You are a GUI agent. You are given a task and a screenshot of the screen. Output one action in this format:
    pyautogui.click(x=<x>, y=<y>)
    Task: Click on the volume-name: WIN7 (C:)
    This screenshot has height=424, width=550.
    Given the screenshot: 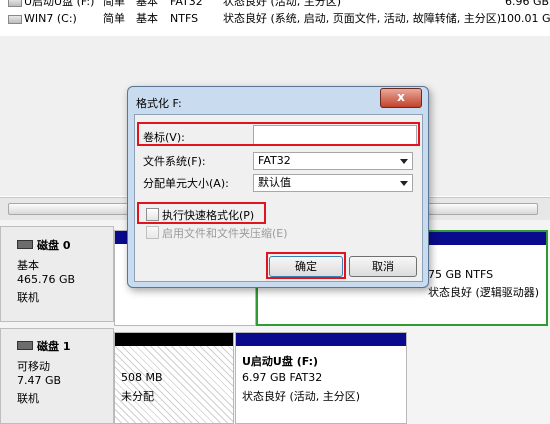 What is the action you would take?
    pyautogui.click(x=50, y=18)
    